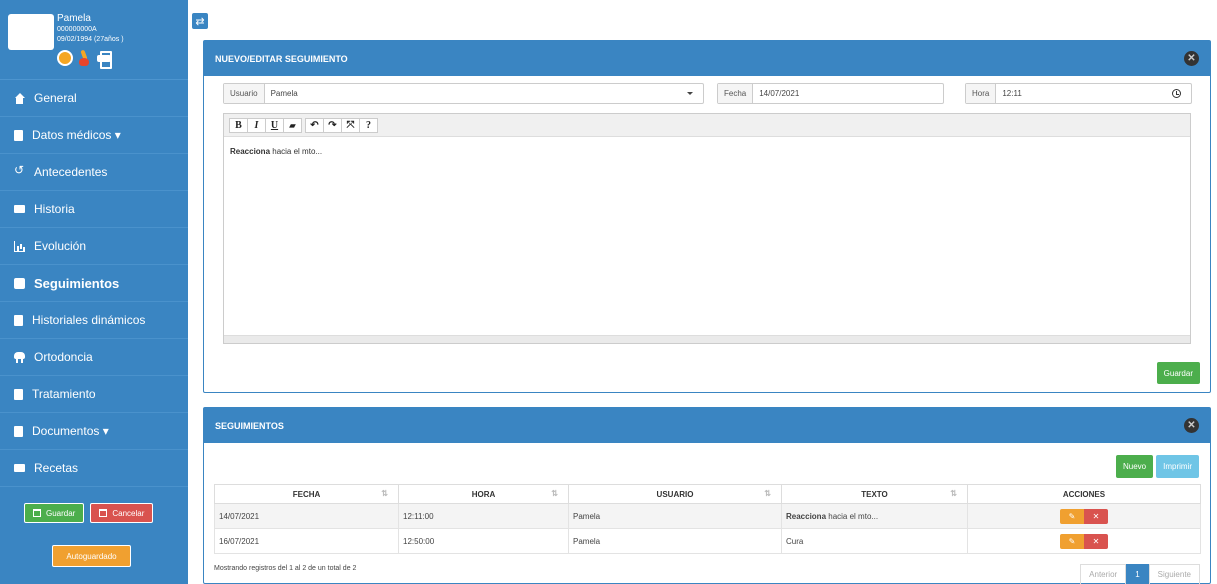 This screenshot has height=584, width=1217. What do you see at coordinates (1178, 373) in the screenshot?
I see `save-button: Guardar` at bounding box center [1178, 373].